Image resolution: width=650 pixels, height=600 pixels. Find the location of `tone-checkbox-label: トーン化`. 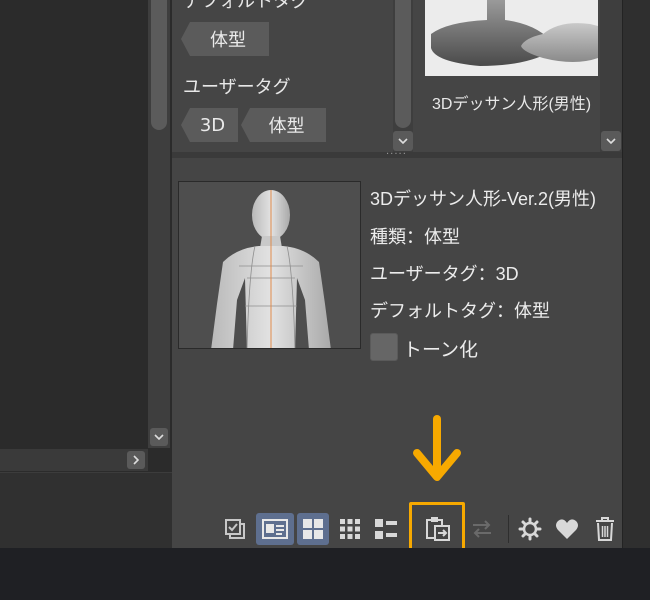

tone-checkbox-label: トーン化 is located at coordinates (440, 348).